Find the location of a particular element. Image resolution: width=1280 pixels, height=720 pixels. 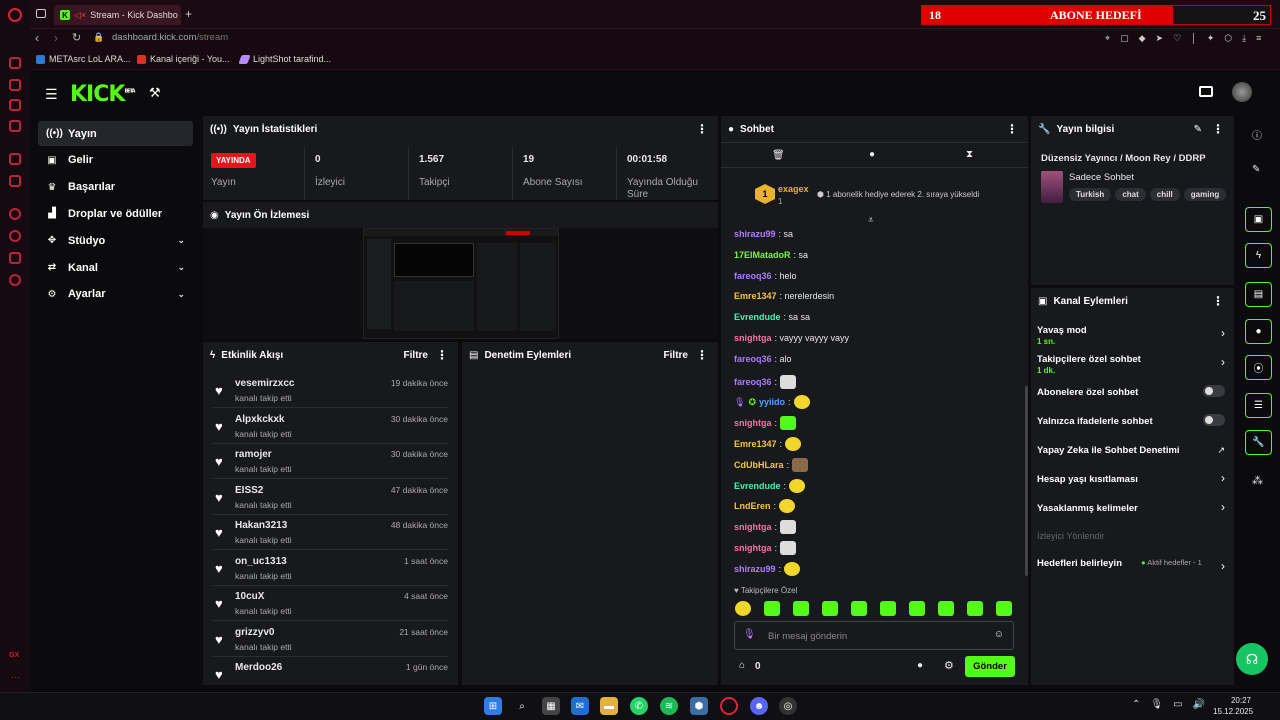

network-icon: ▭ is located at coordinates (1177, 704).